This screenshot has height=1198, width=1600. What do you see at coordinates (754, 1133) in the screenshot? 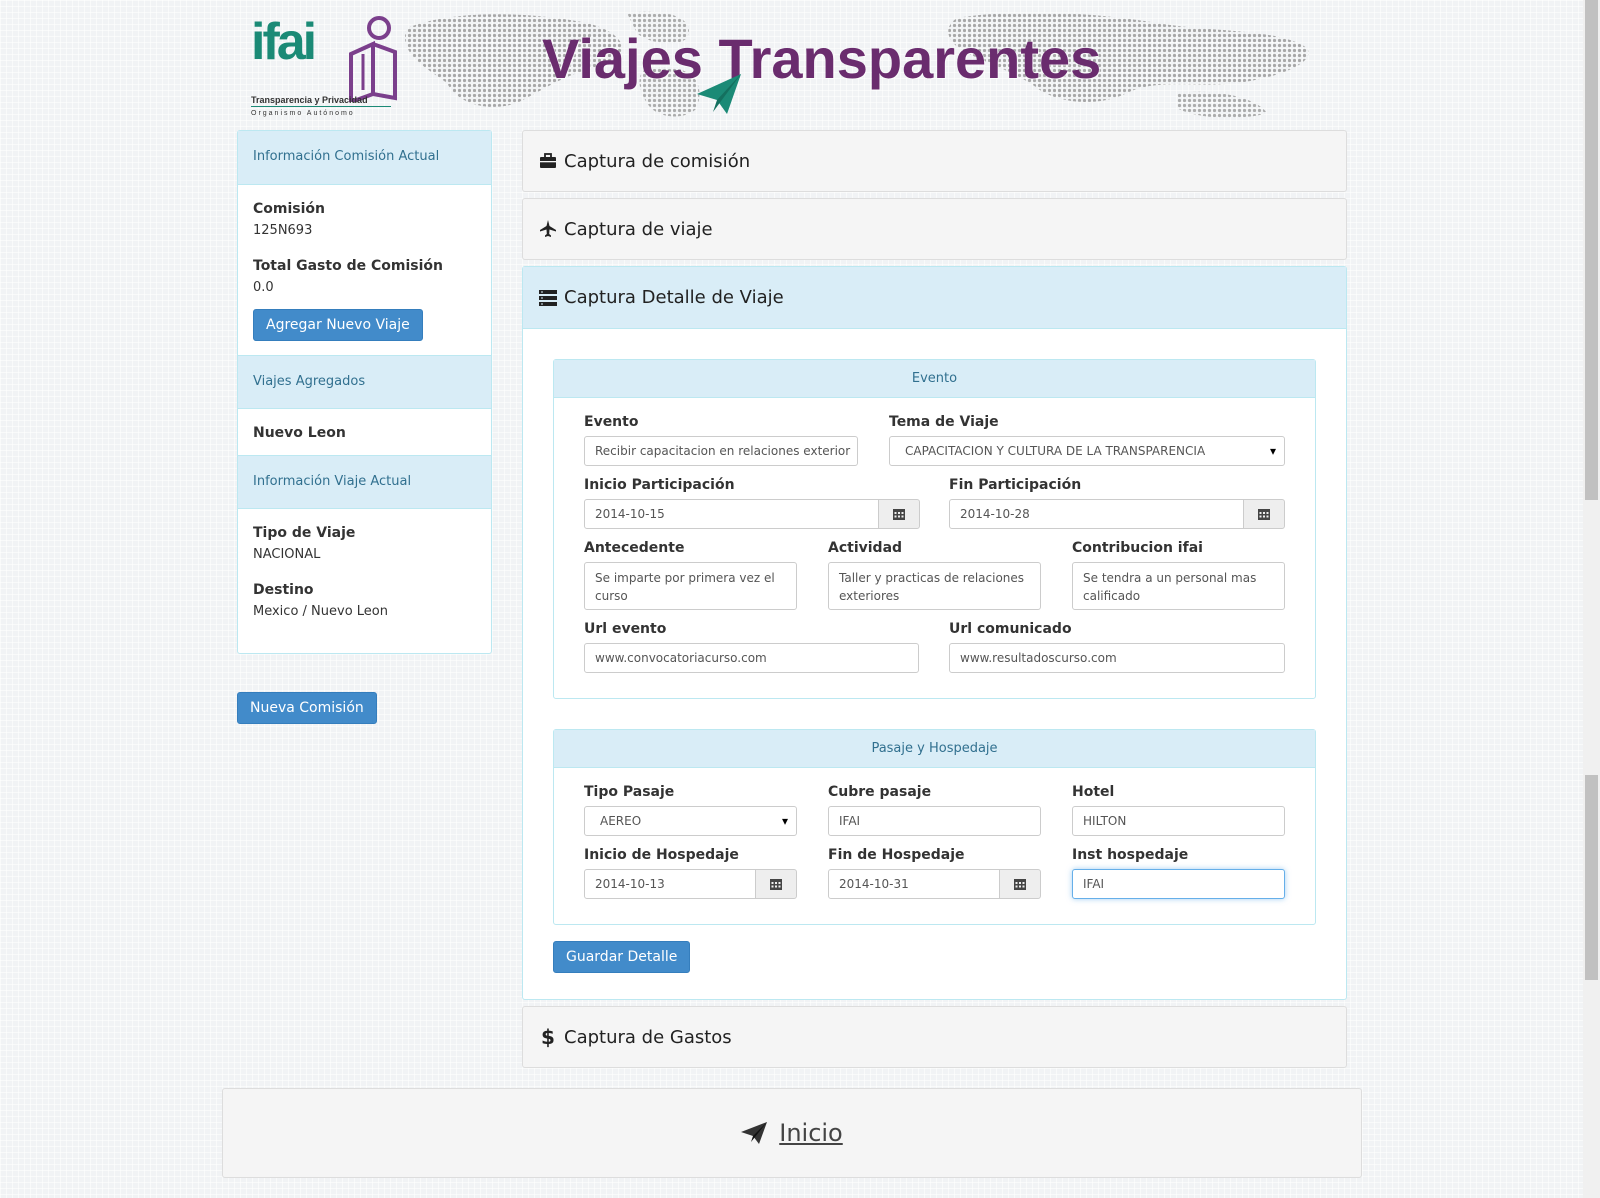
I see `paper-plane-icon` at bounding box center [754, 1133].